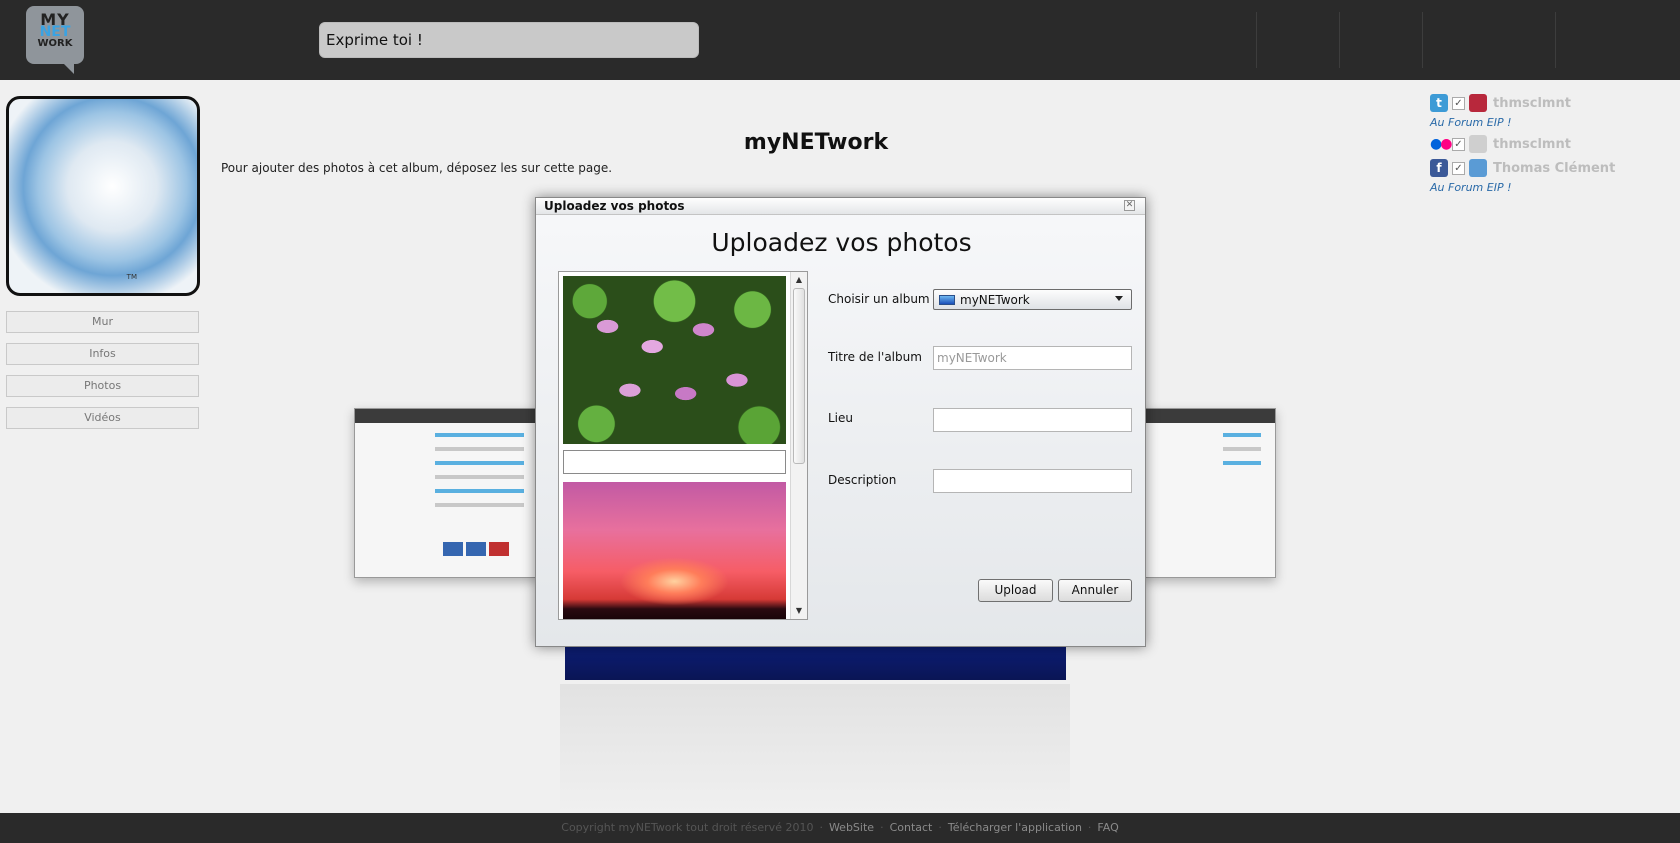 The width and height of the screenshot is (1680, 843). What do you see at coordinates (862, 480) in the screenshot?
I see `description-label: Description` at bounding box center [862, 480].